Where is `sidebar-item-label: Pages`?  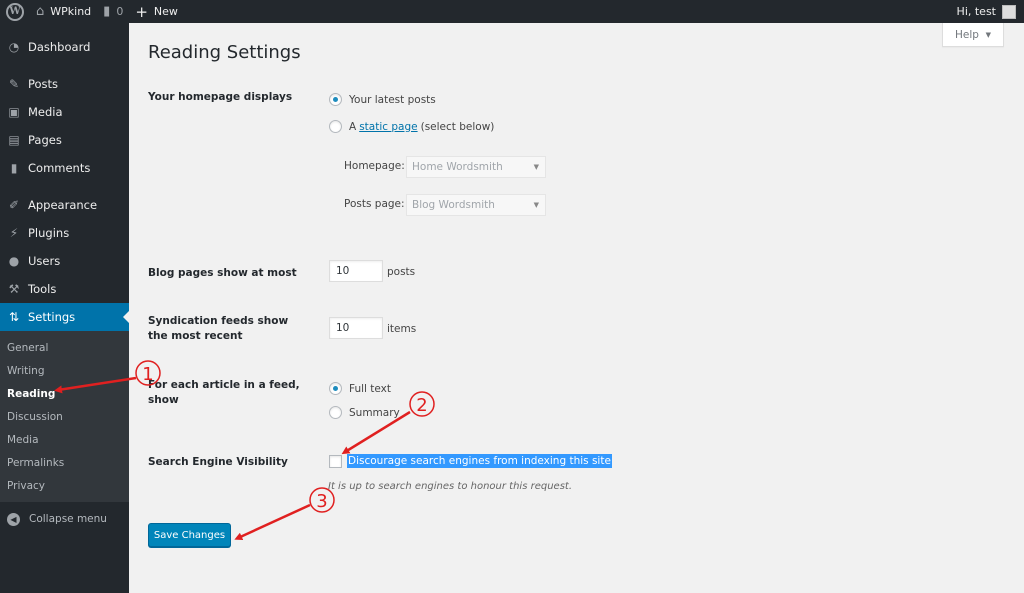
sidebar-item-label: Pages is located at coordinates (45, 140).